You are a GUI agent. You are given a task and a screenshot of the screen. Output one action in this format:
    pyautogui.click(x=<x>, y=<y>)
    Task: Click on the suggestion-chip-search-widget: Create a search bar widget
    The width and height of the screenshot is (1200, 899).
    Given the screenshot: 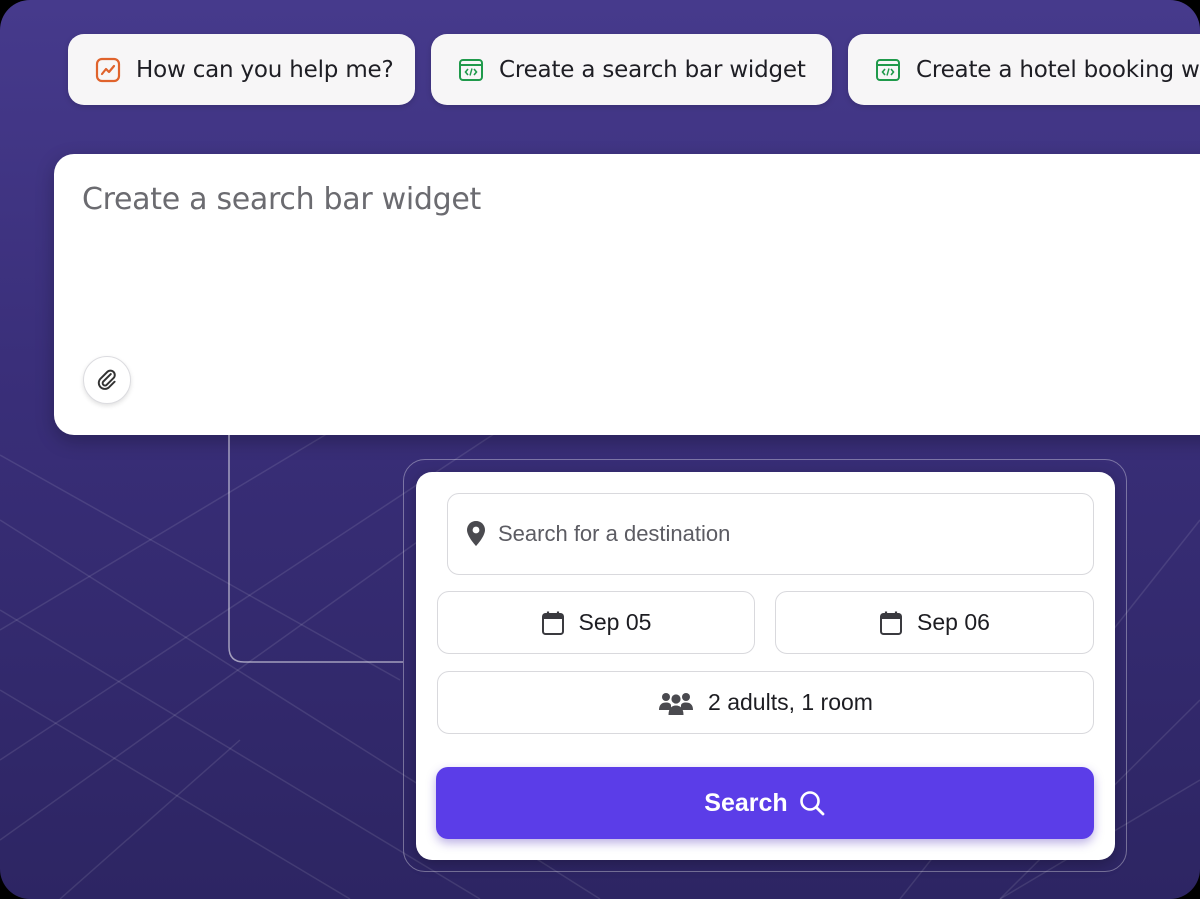 What is the action you would take?
    pyautogui.click(x=631, y=69)
    